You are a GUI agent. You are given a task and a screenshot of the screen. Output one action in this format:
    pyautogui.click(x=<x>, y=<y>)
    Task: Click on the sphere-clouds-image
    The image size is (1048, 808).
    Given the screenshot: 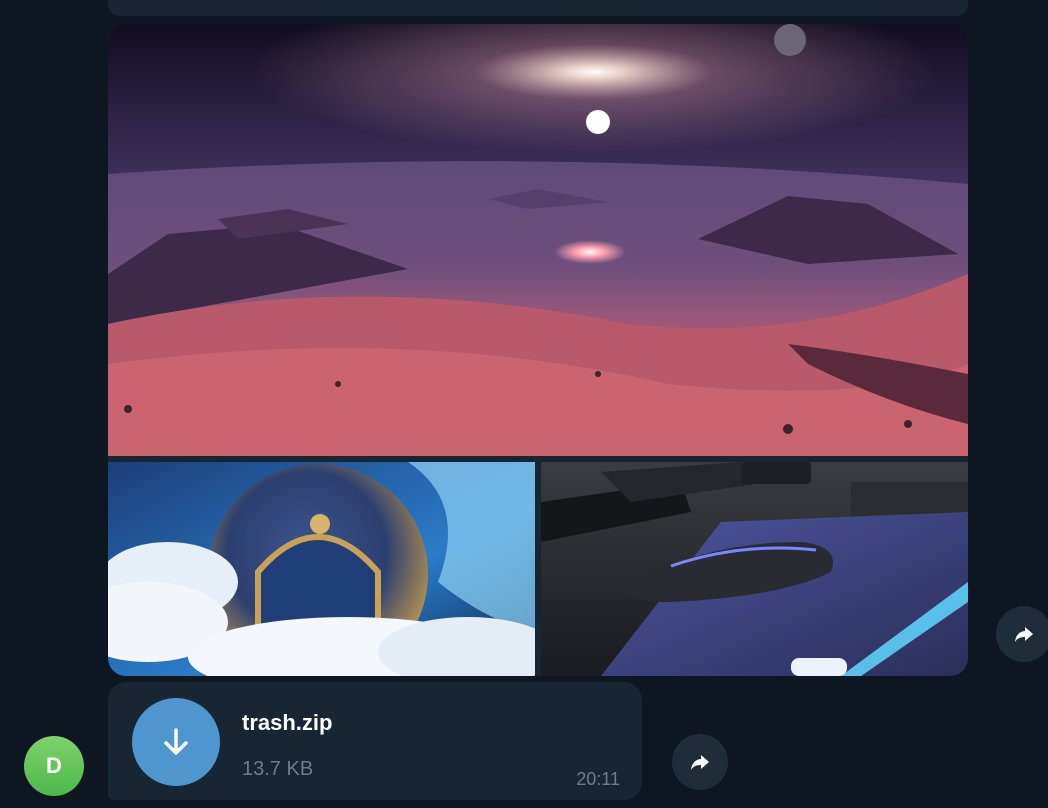 What is the action you would take?
    pyautogui.click(x=321, y=569)
    